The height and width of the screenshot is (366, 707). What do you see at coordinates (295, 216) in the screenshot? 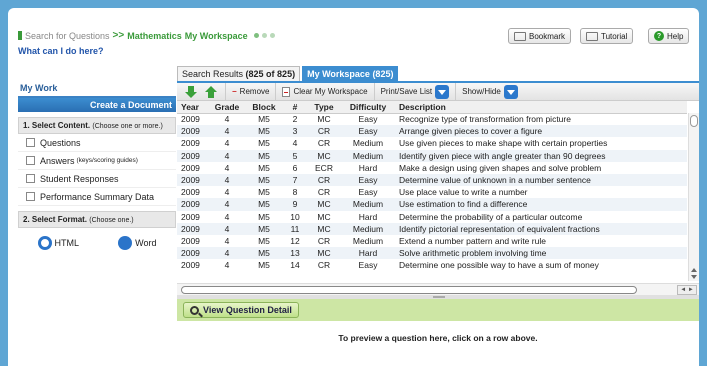
I see `table-cell: 10` at bounding box center [295, 216].